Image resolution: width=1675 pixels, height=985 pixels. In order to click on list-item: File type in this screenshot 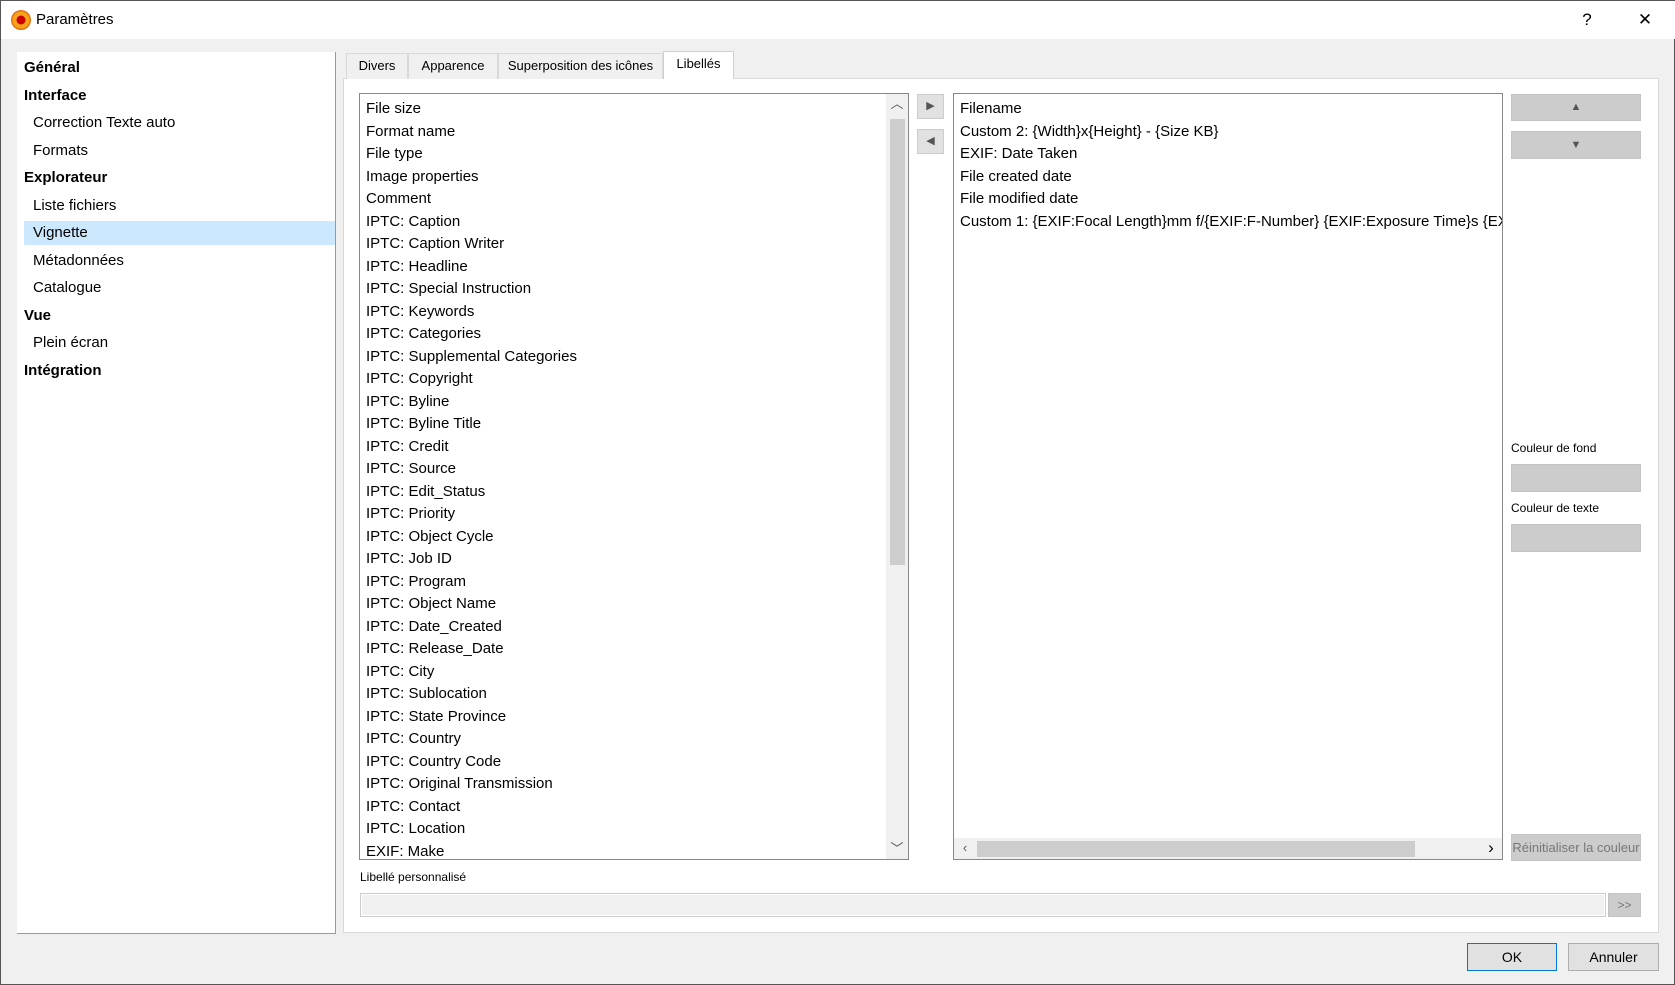, I will do `click(394, 154)`.